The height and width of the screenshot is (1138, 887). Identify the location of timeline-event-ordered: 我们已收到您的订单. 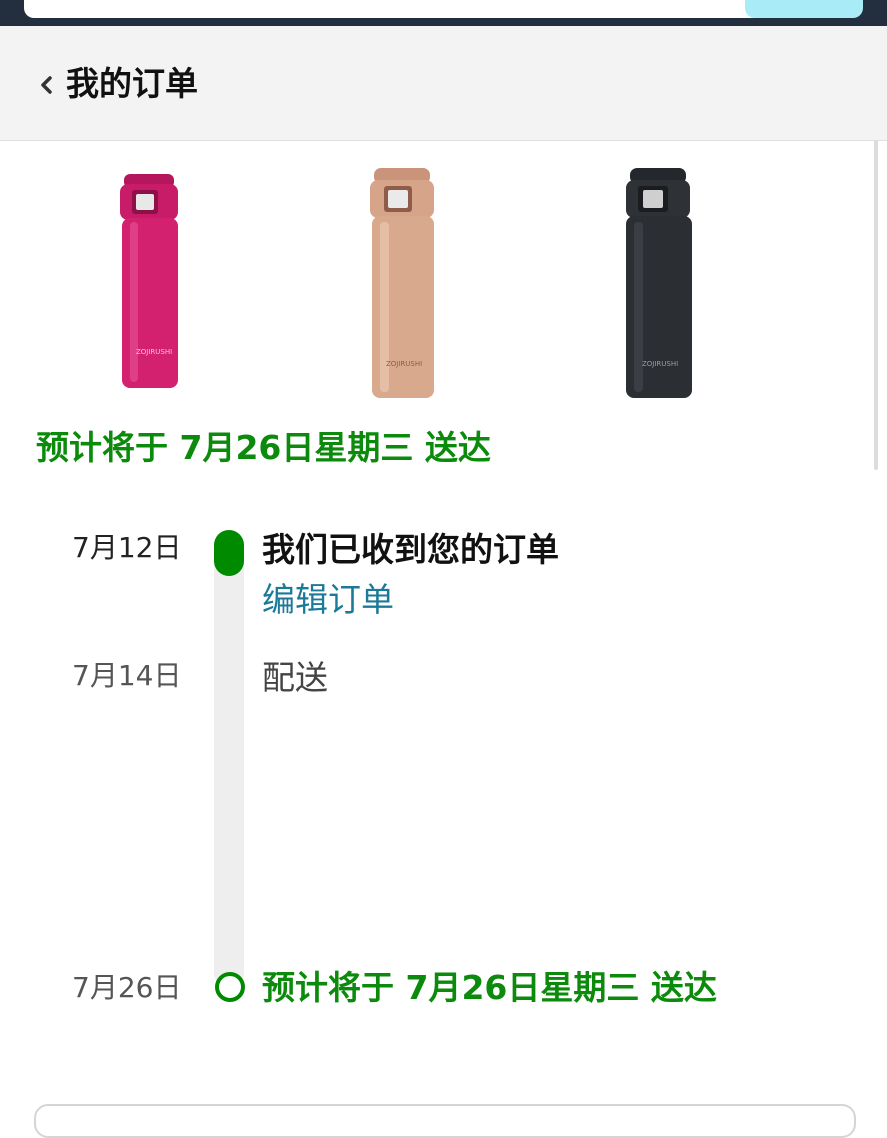
(410, 549).